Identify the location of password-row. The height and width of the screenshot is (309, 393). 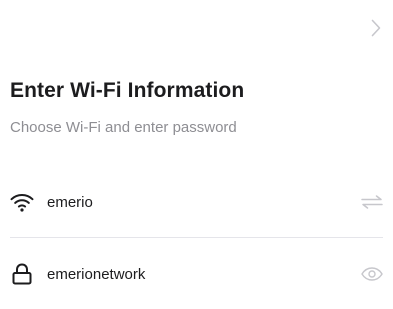
(196, 274).